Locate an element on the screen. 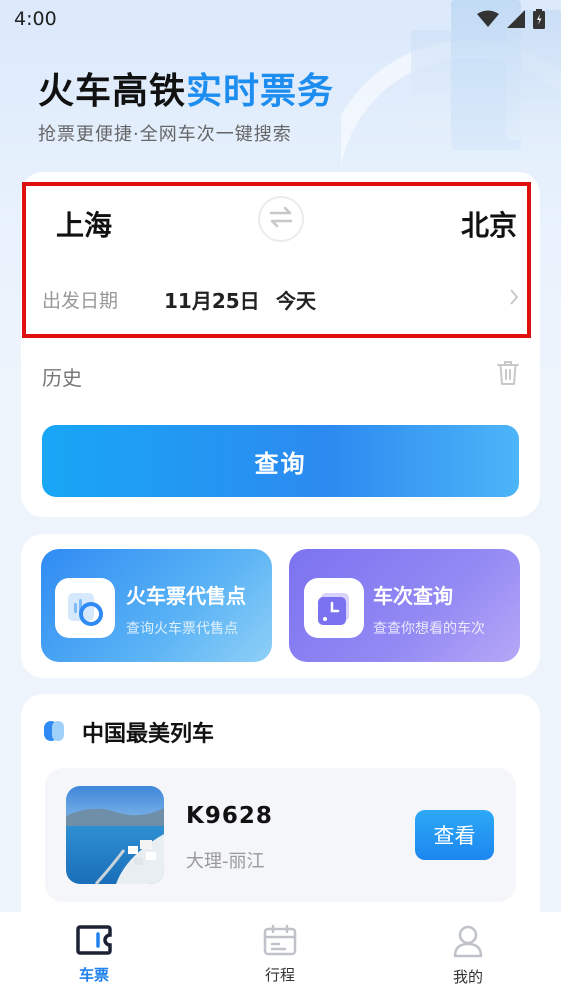 Image resolution: width=561 pixels, height=999 pixels. tab-mine: 我的 is located at coordinates (468, 955).